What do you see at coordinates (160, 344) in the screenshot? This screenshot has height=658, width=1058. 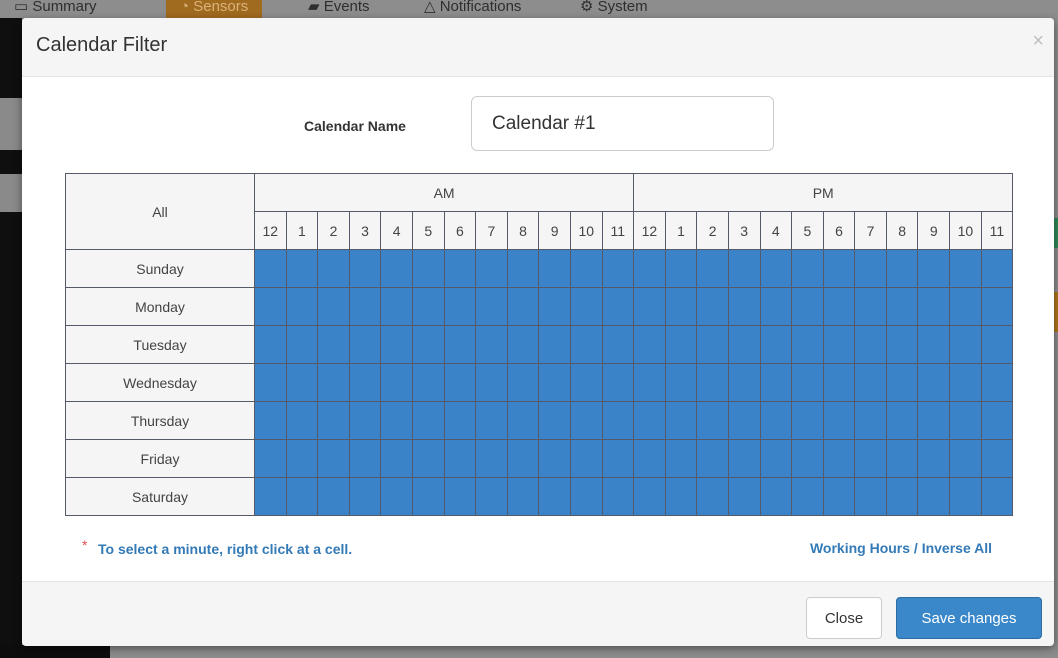 I see `day-label: Tuesday` at bounding box center [160, 344].